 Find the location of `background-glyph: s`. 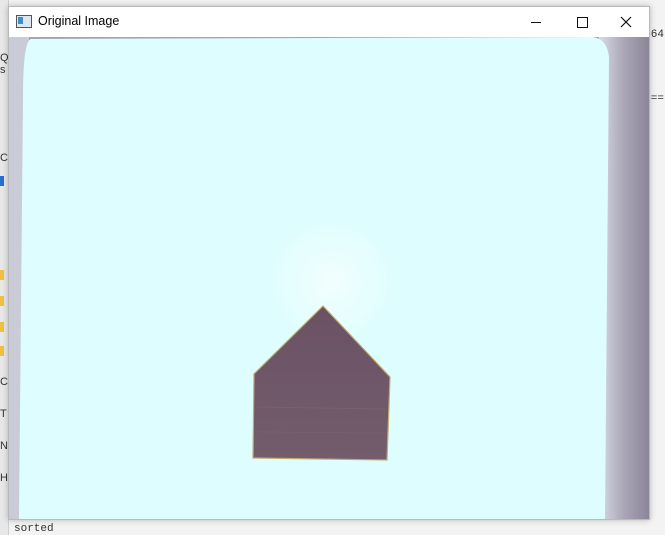

background-glyph: s is located at coordinates (3, 70).